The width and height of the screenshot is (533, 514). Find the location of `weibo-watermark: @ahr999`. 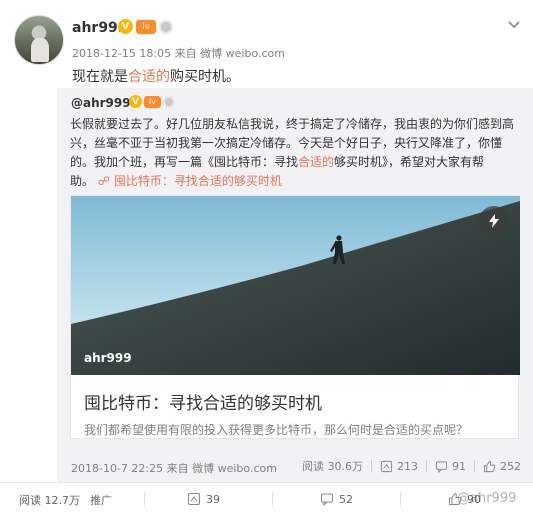

weibo-watermark: @ahr999 is located at coordinates (487, 498).